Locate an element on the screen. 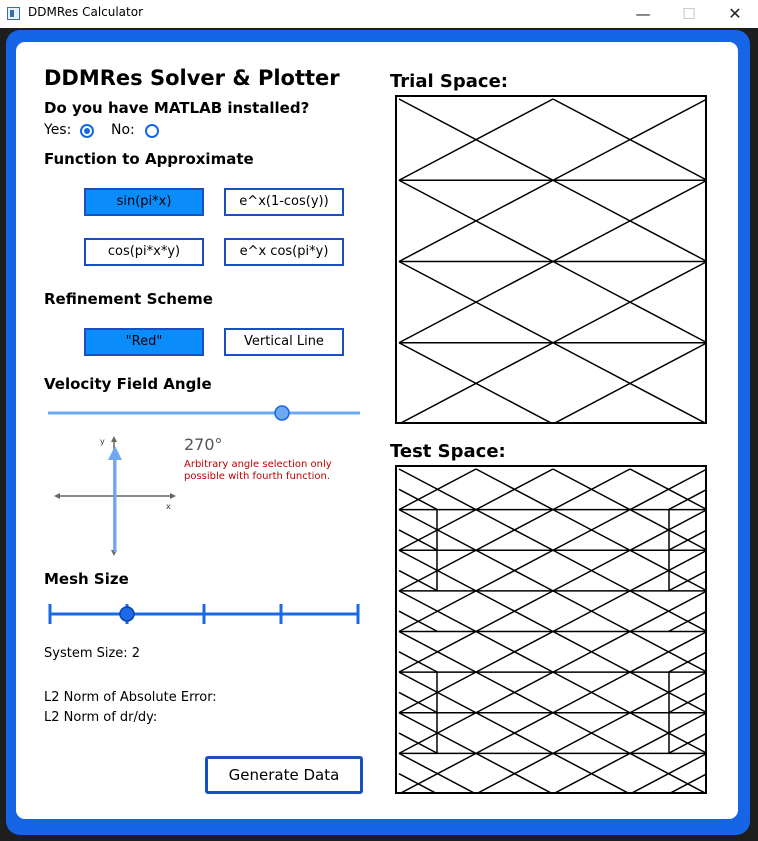 This screenshot has width=758, height=841. mesh-slider-thumb is located at coordinates (127, 614).